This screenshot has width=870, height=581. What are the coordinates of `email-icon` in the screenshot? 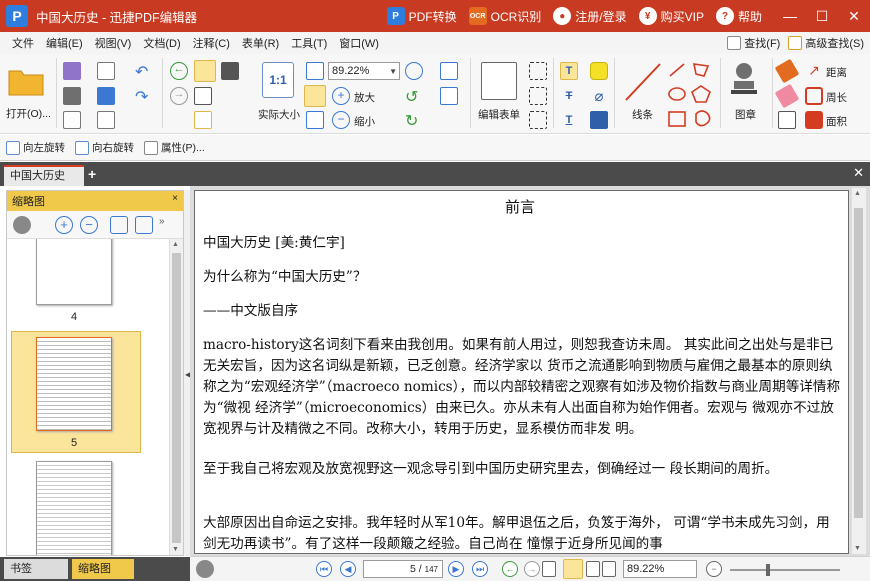 It's located at (106, 71).